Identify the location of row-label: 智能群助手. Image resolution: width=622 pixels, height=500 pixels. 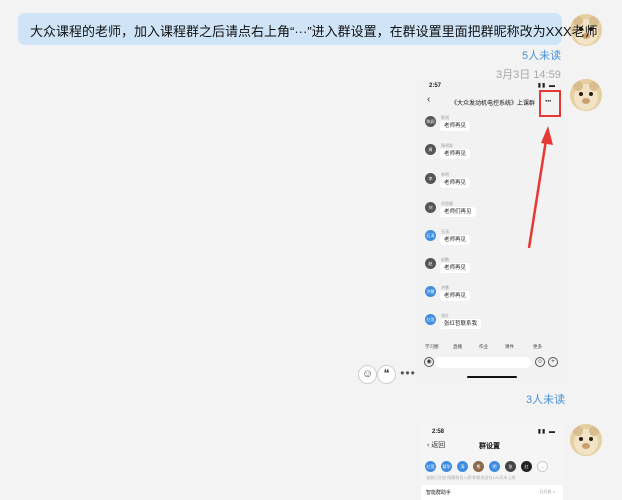
(439, 493).